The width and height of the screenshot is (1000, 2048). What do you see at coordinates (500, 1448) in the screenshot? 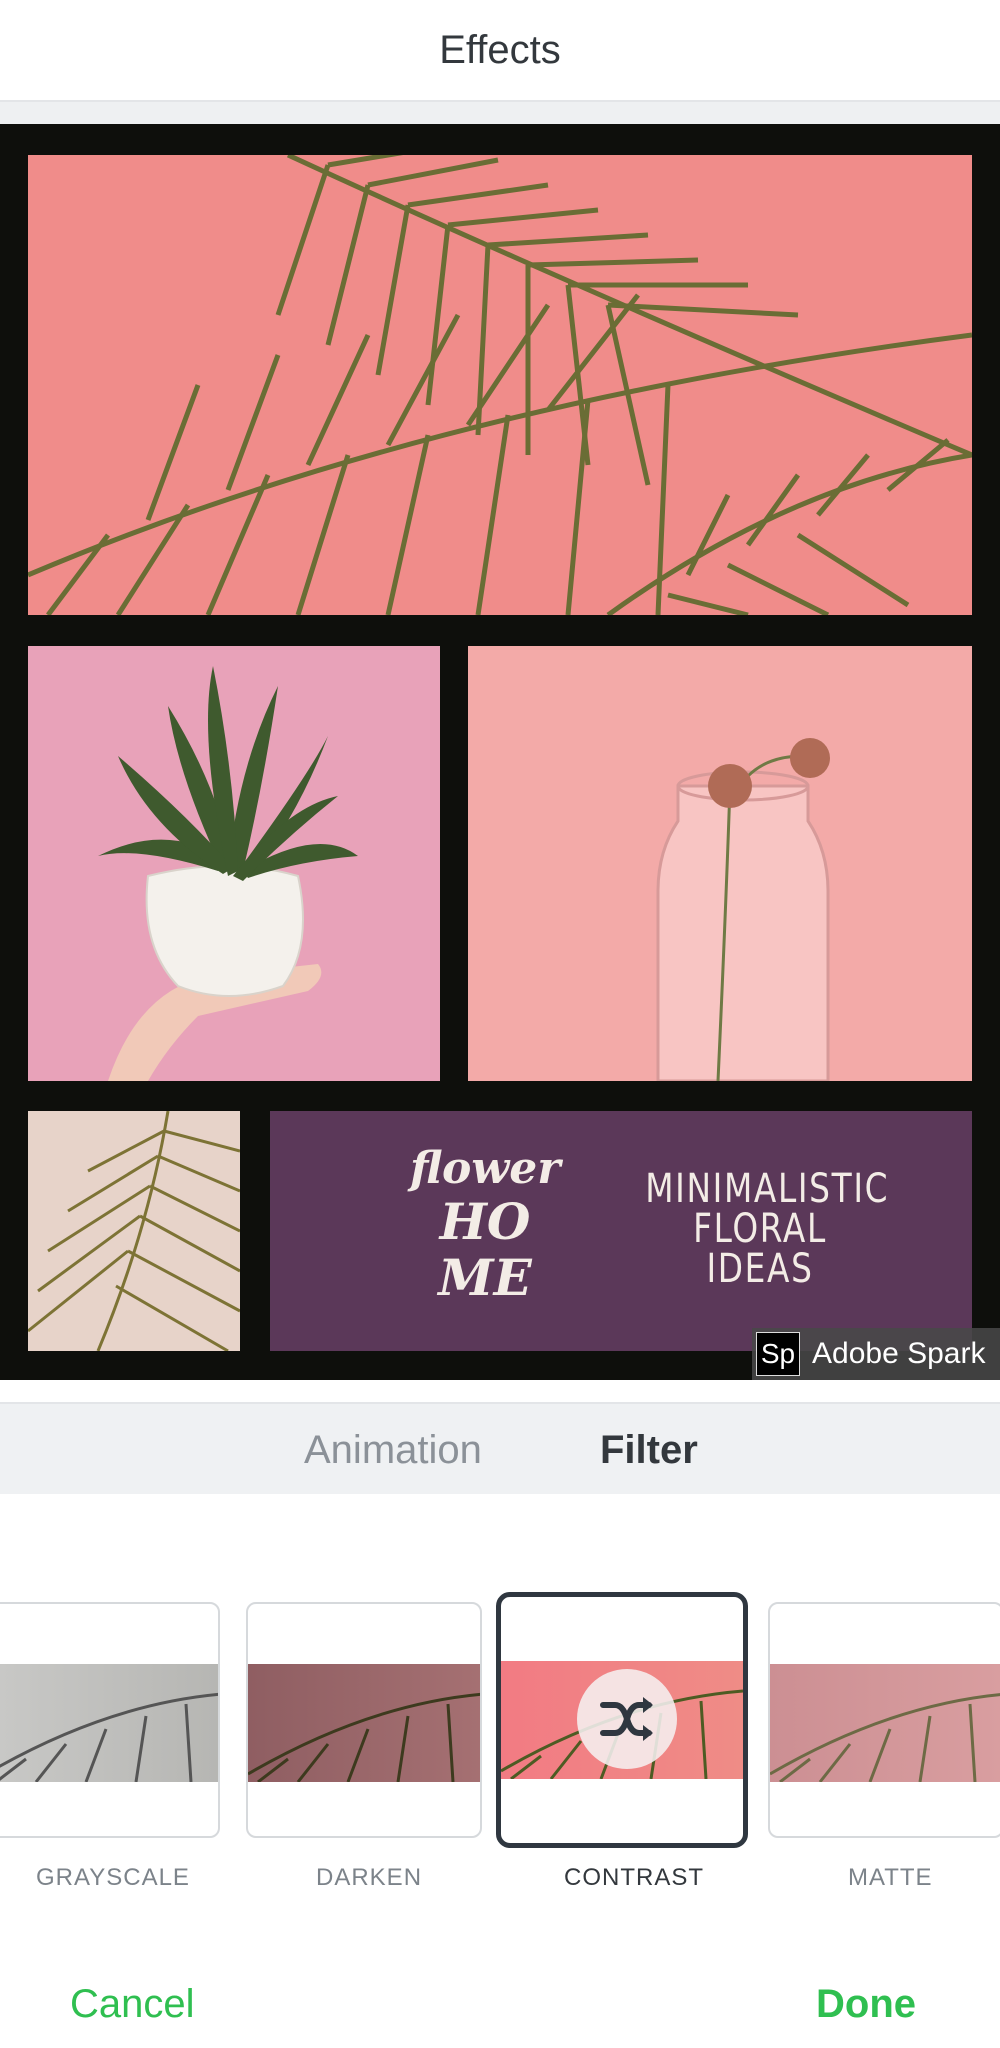
I see `effects-tabs: Animation Filter` at bounding box center [500, 1448].